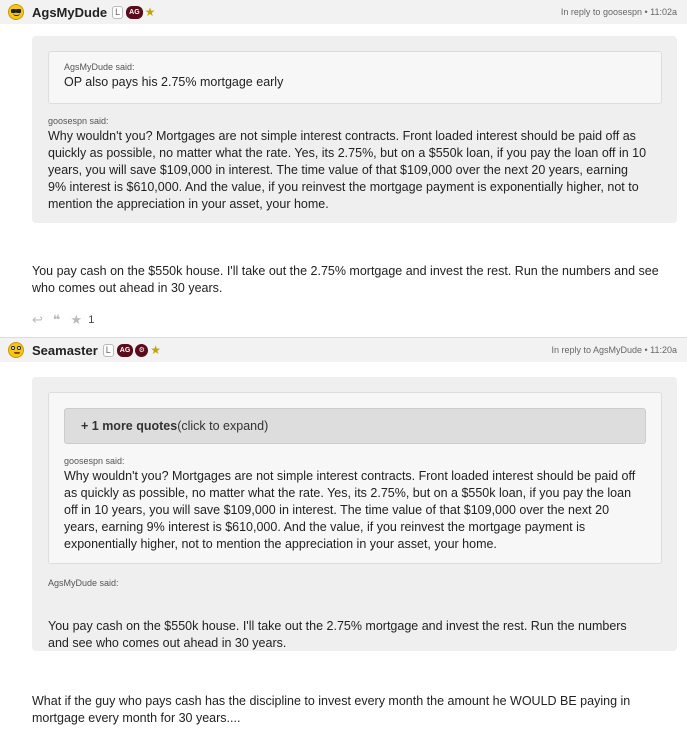 This screenshot has width=687, height=750. Describe the element at coordinates (129, 426) in the screenshot. I see `expand-label: + 1 more quotes` at that location.